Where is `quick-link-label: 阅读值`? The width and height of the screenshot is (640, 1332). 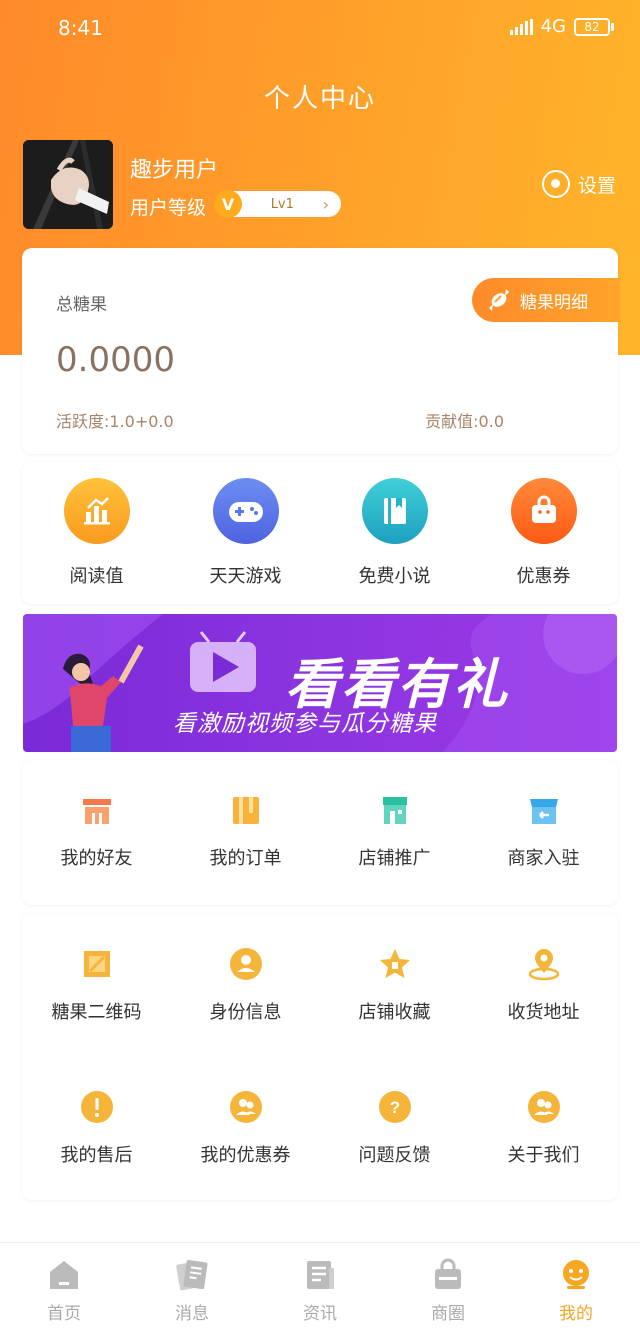
quick-link-label: 阅读值 is located at coordinates (96, 576).